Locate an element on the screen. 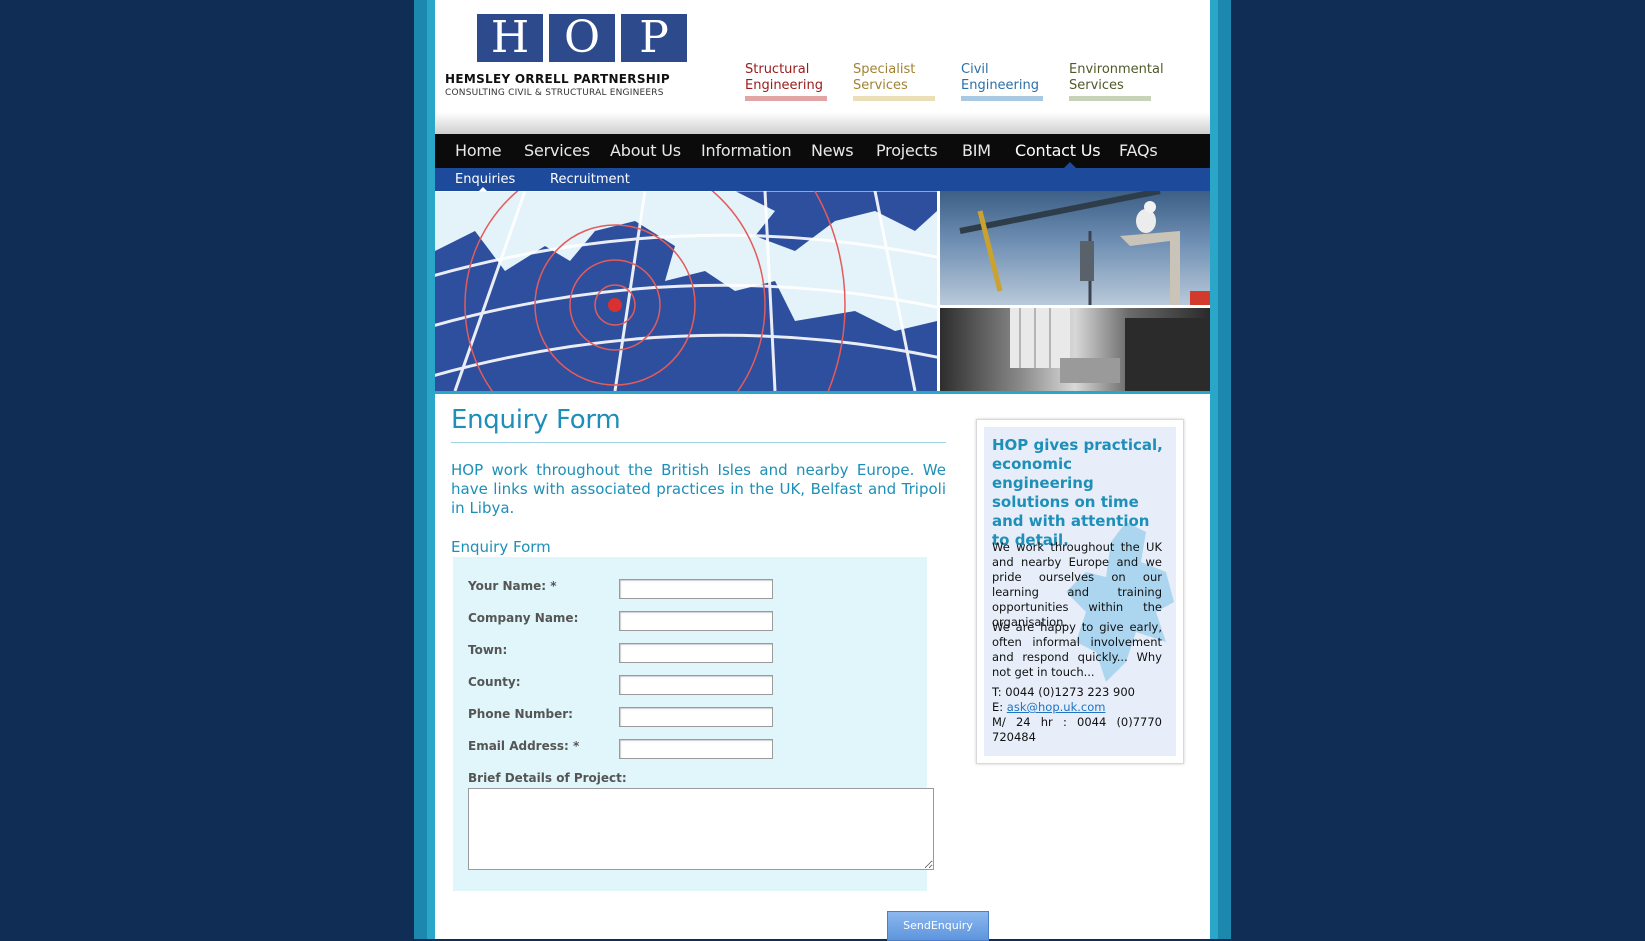  page-title: Enquiry Form is located at coordinates (536, 420).